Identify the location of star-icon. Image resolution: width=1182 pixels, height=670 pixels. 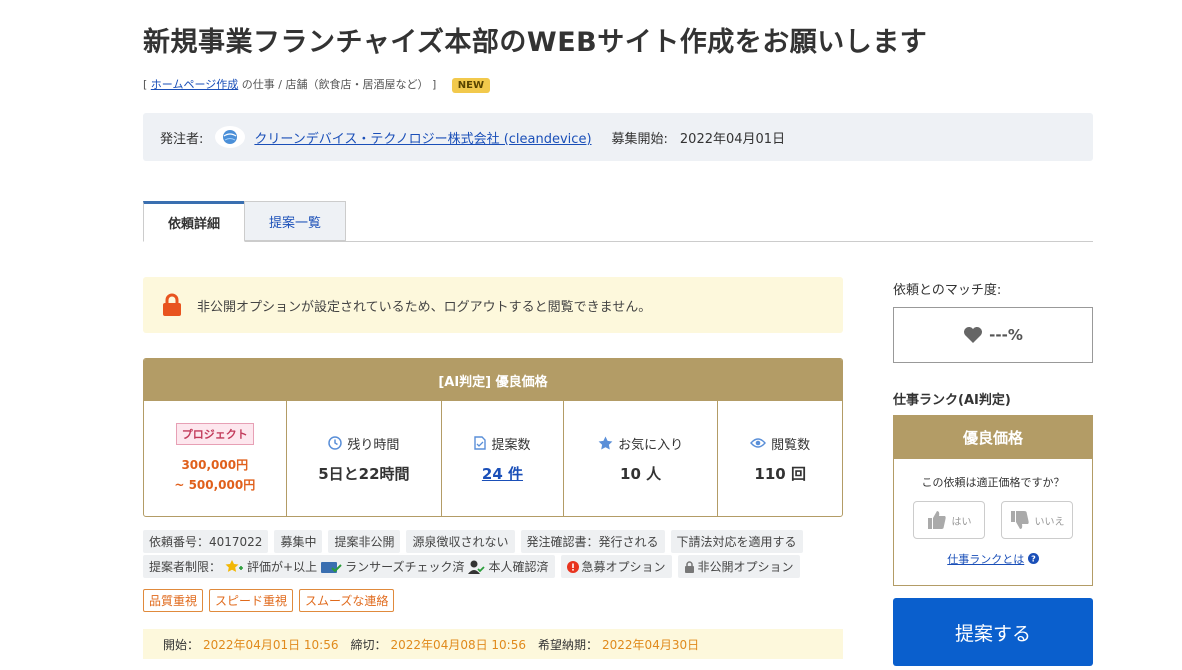
(605, 443).